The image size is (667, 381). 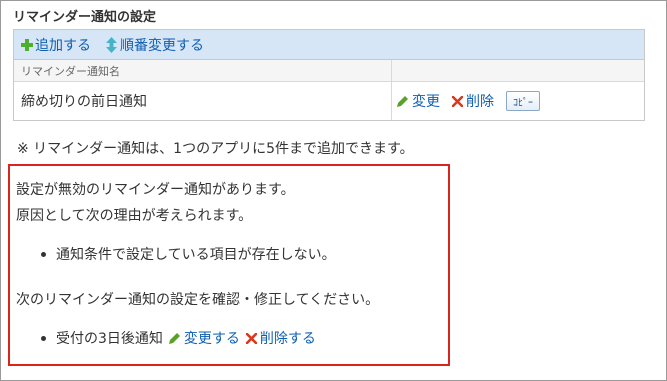 I want to click on column-header-actions, so click(x=518, y=70).